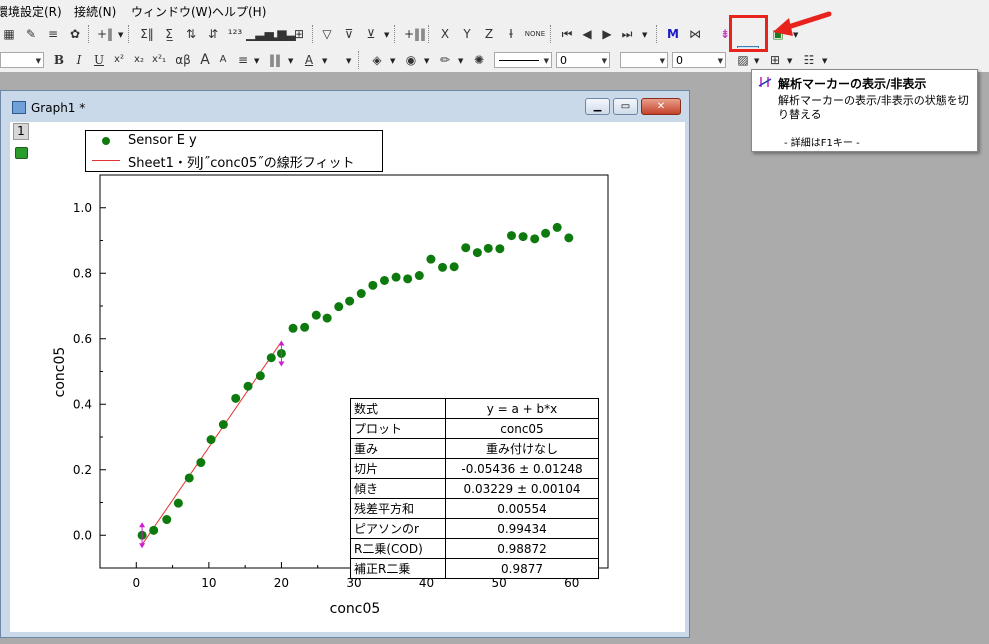  I want to click on filter-icon: ▽, so click(327, 34).